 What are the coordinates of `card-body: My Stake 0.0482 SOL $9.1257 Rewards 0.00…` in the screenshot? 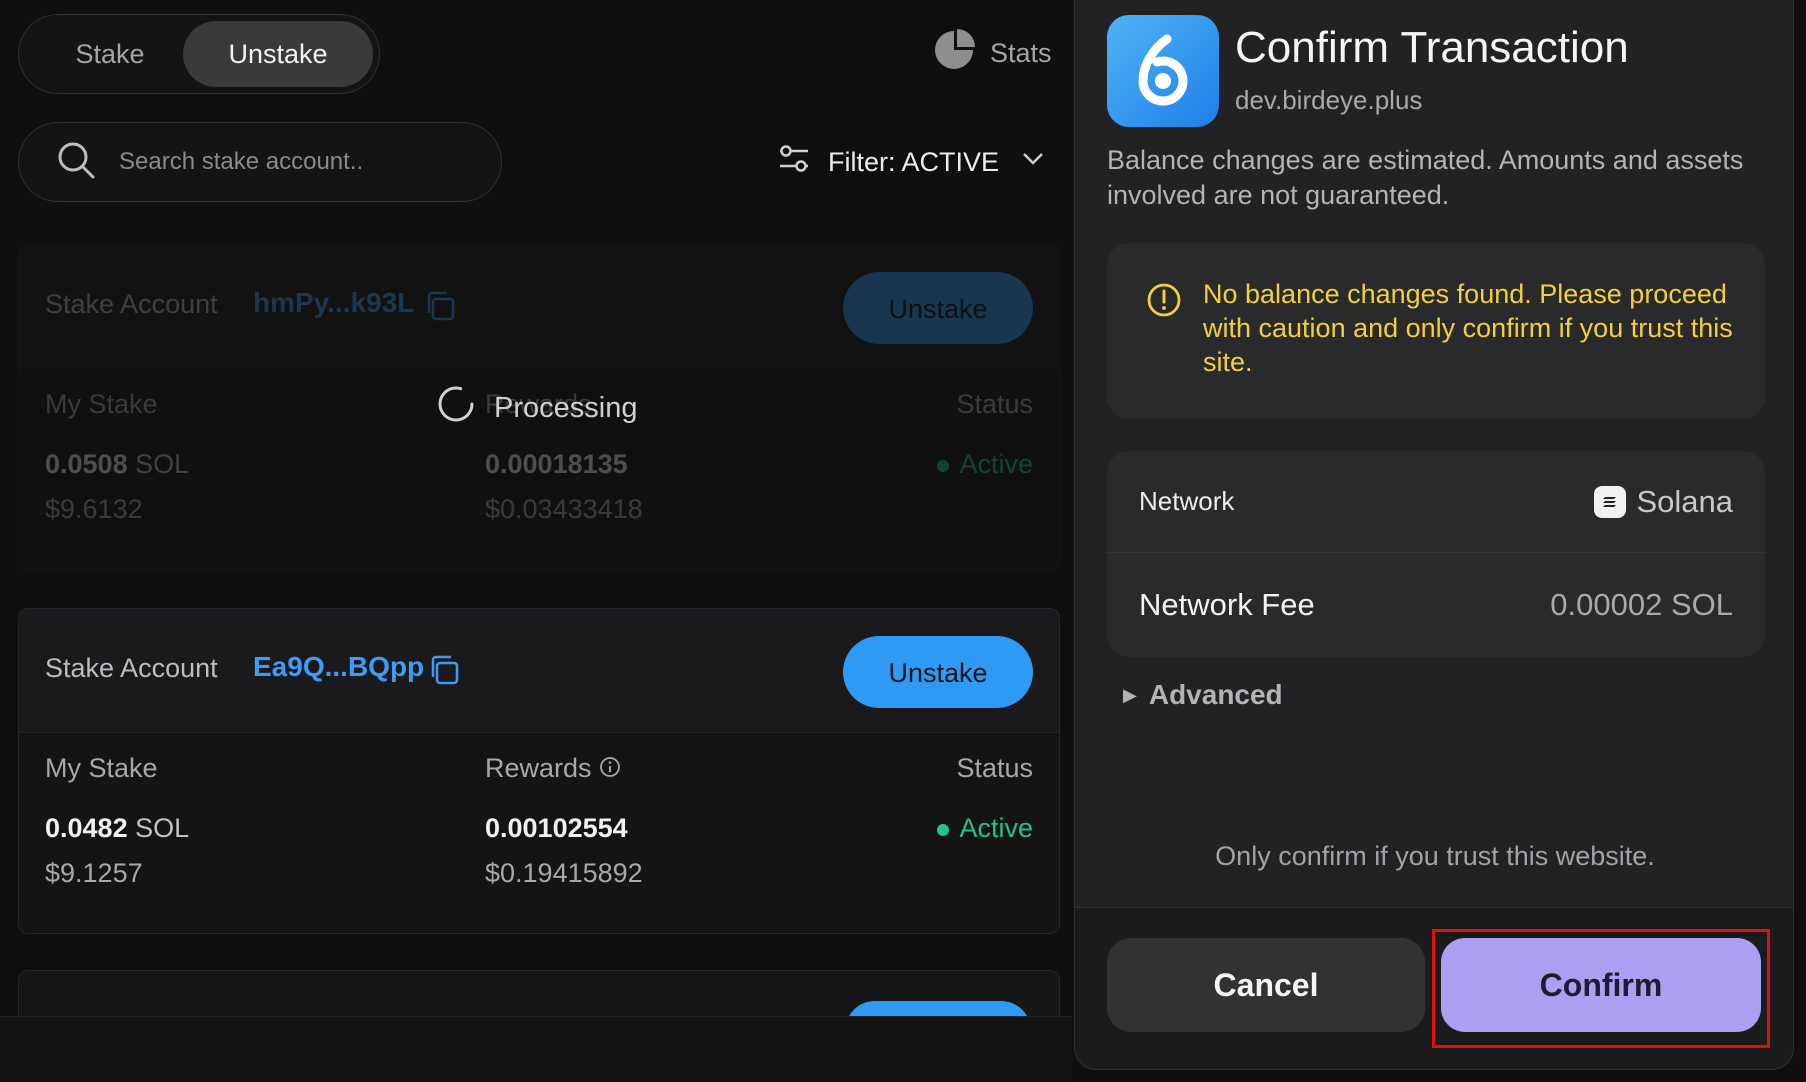 It's located at (539, 833).